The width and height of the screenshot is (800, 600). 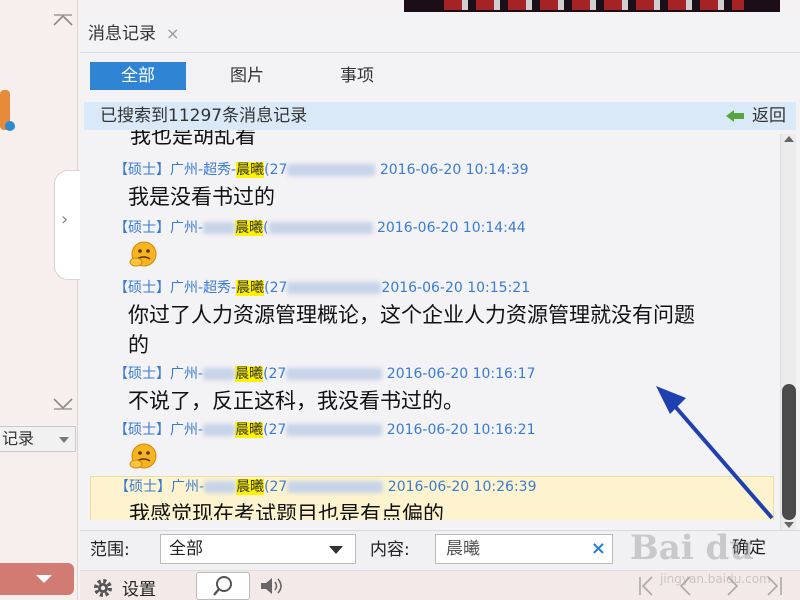 I want to click on message-text: 我是没看书过的, so click(x=201, y=197).